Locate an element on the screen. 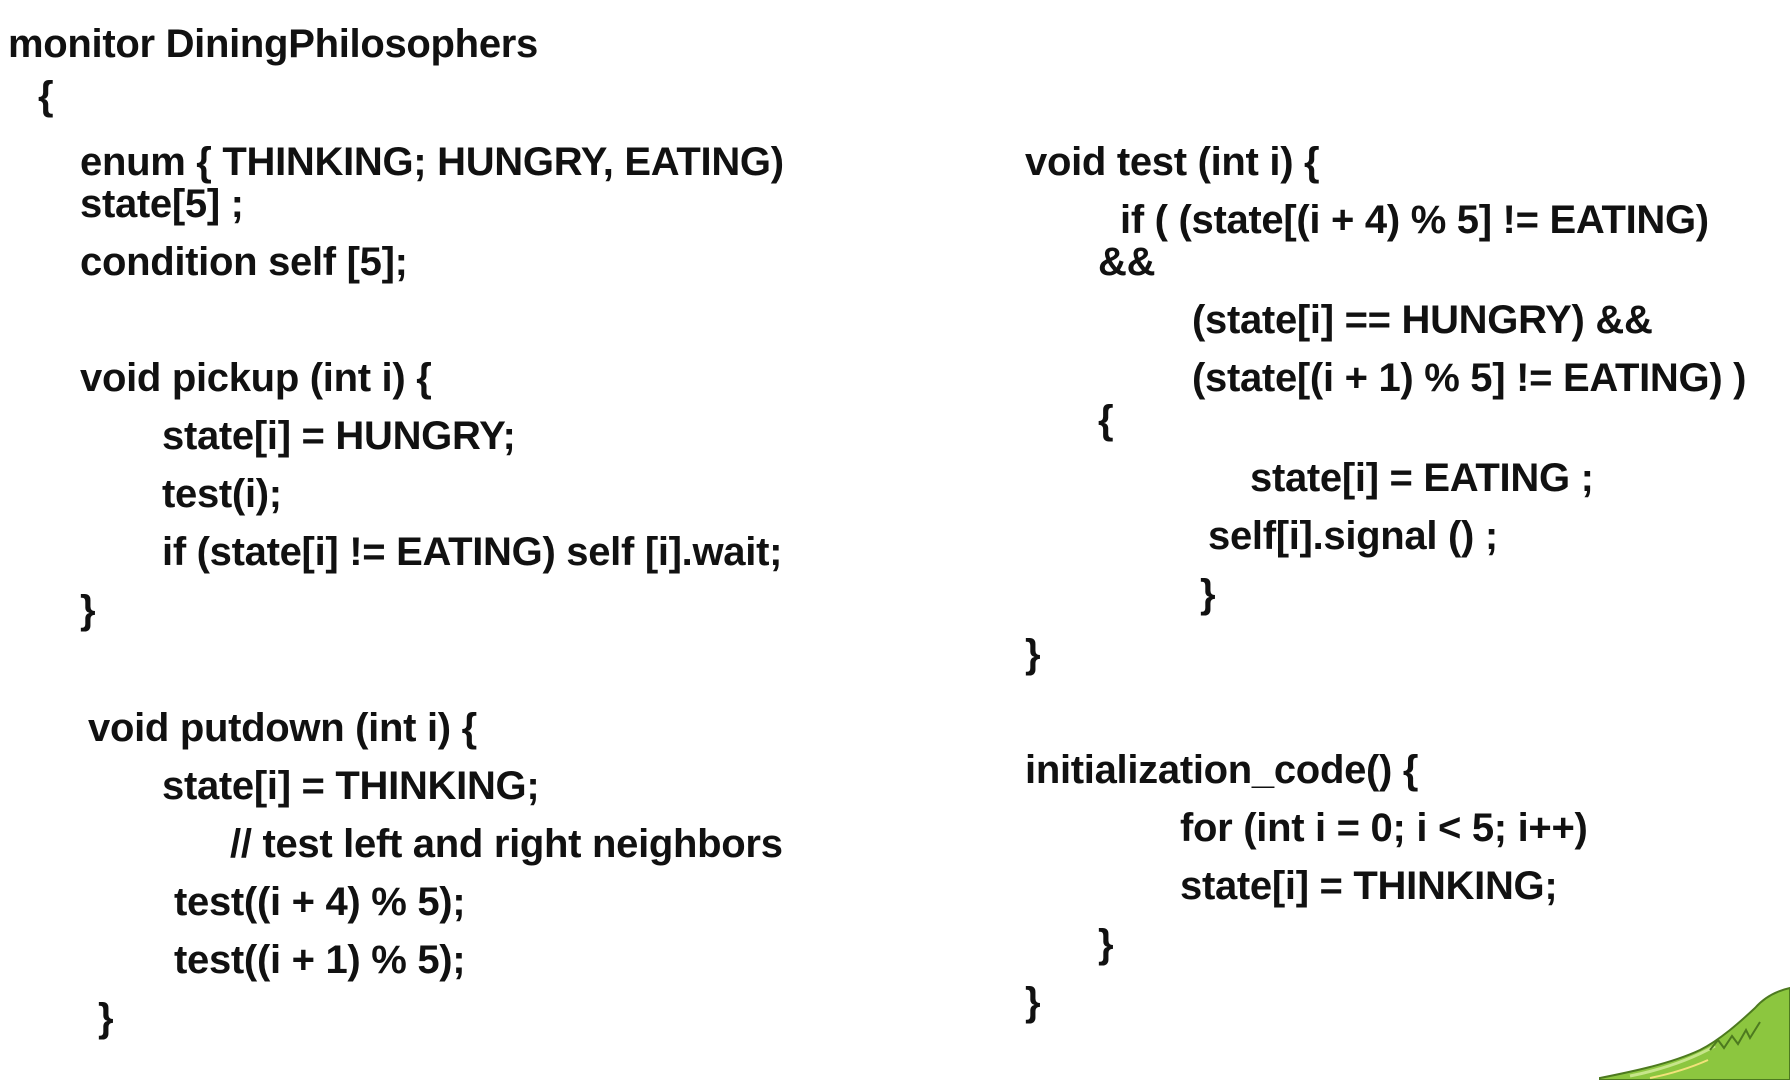 This screenshot has height=1080, width=1790. pickup-signature: void pickup (int i) { is located at coordinates (256, 378).